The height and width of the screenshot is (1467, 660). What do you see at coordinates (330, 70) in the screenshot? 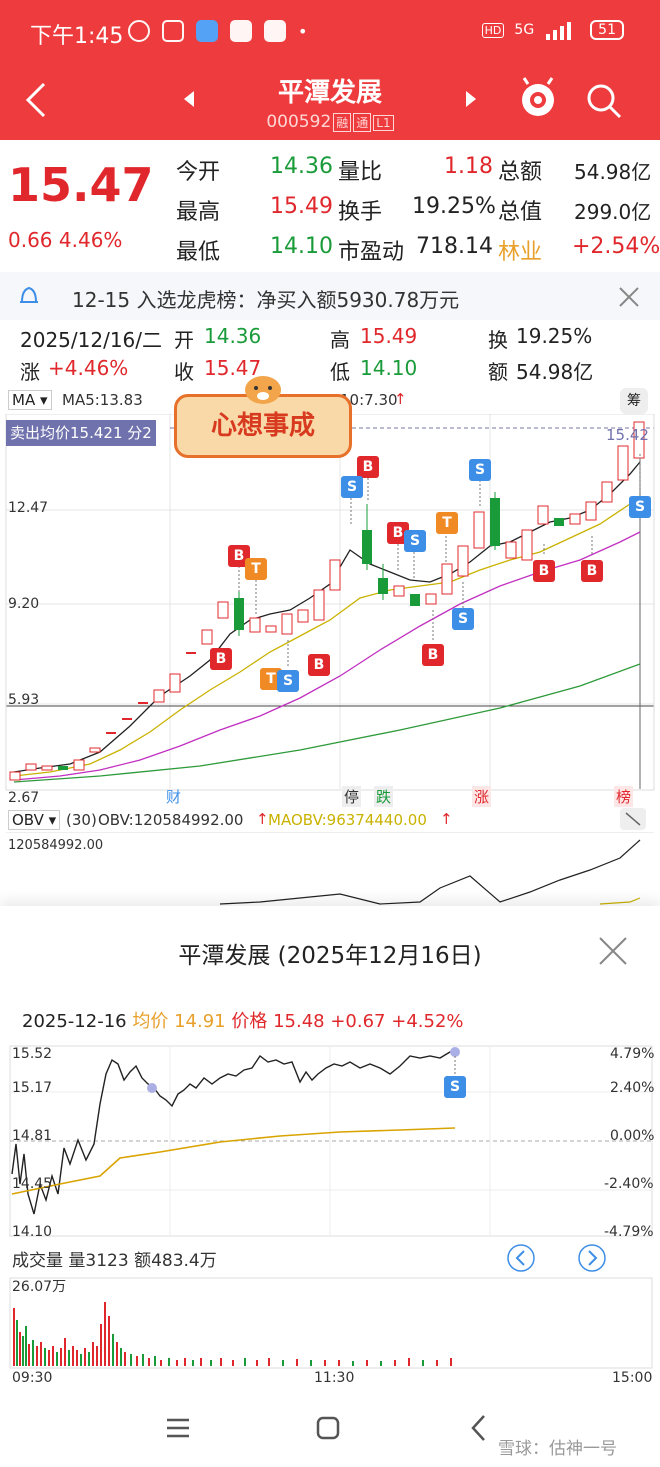
I see `app-header: 下午1:45 • HD 5G 51 平潭发展 000592 融通 L1` at bounding box center [330, 70].